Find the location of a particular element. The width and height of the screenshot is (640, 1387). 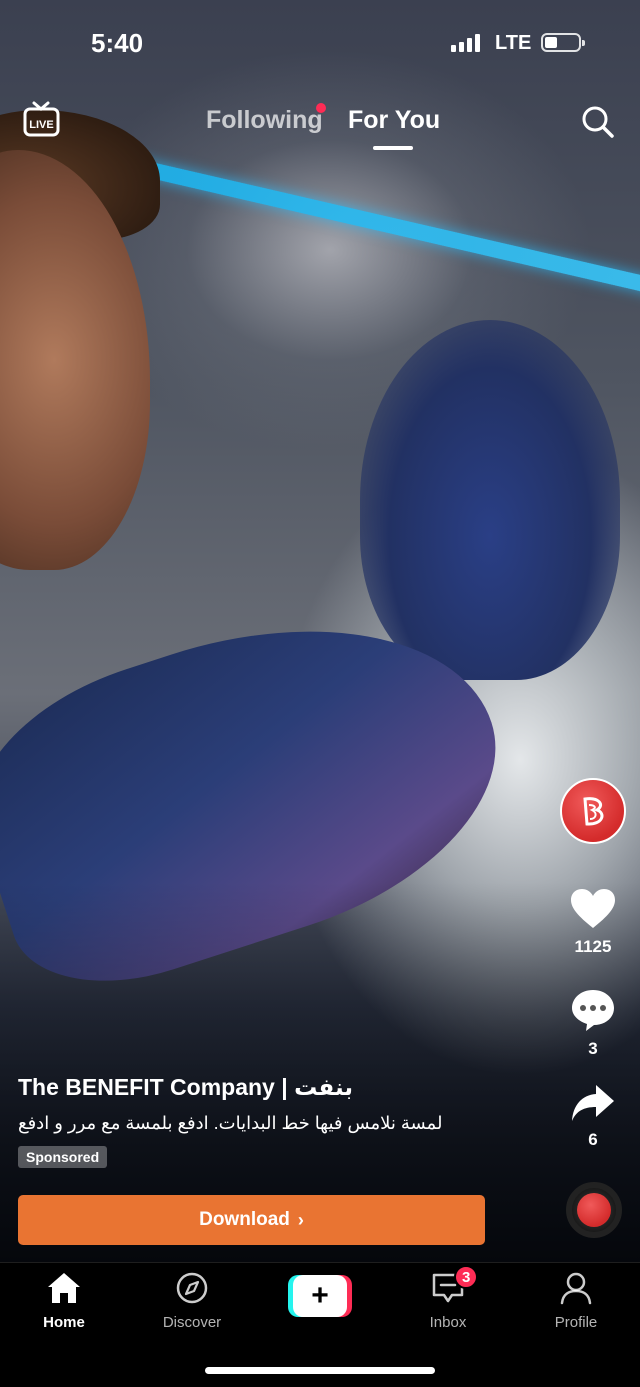

music-disc is located at coordinates (594, 1210).